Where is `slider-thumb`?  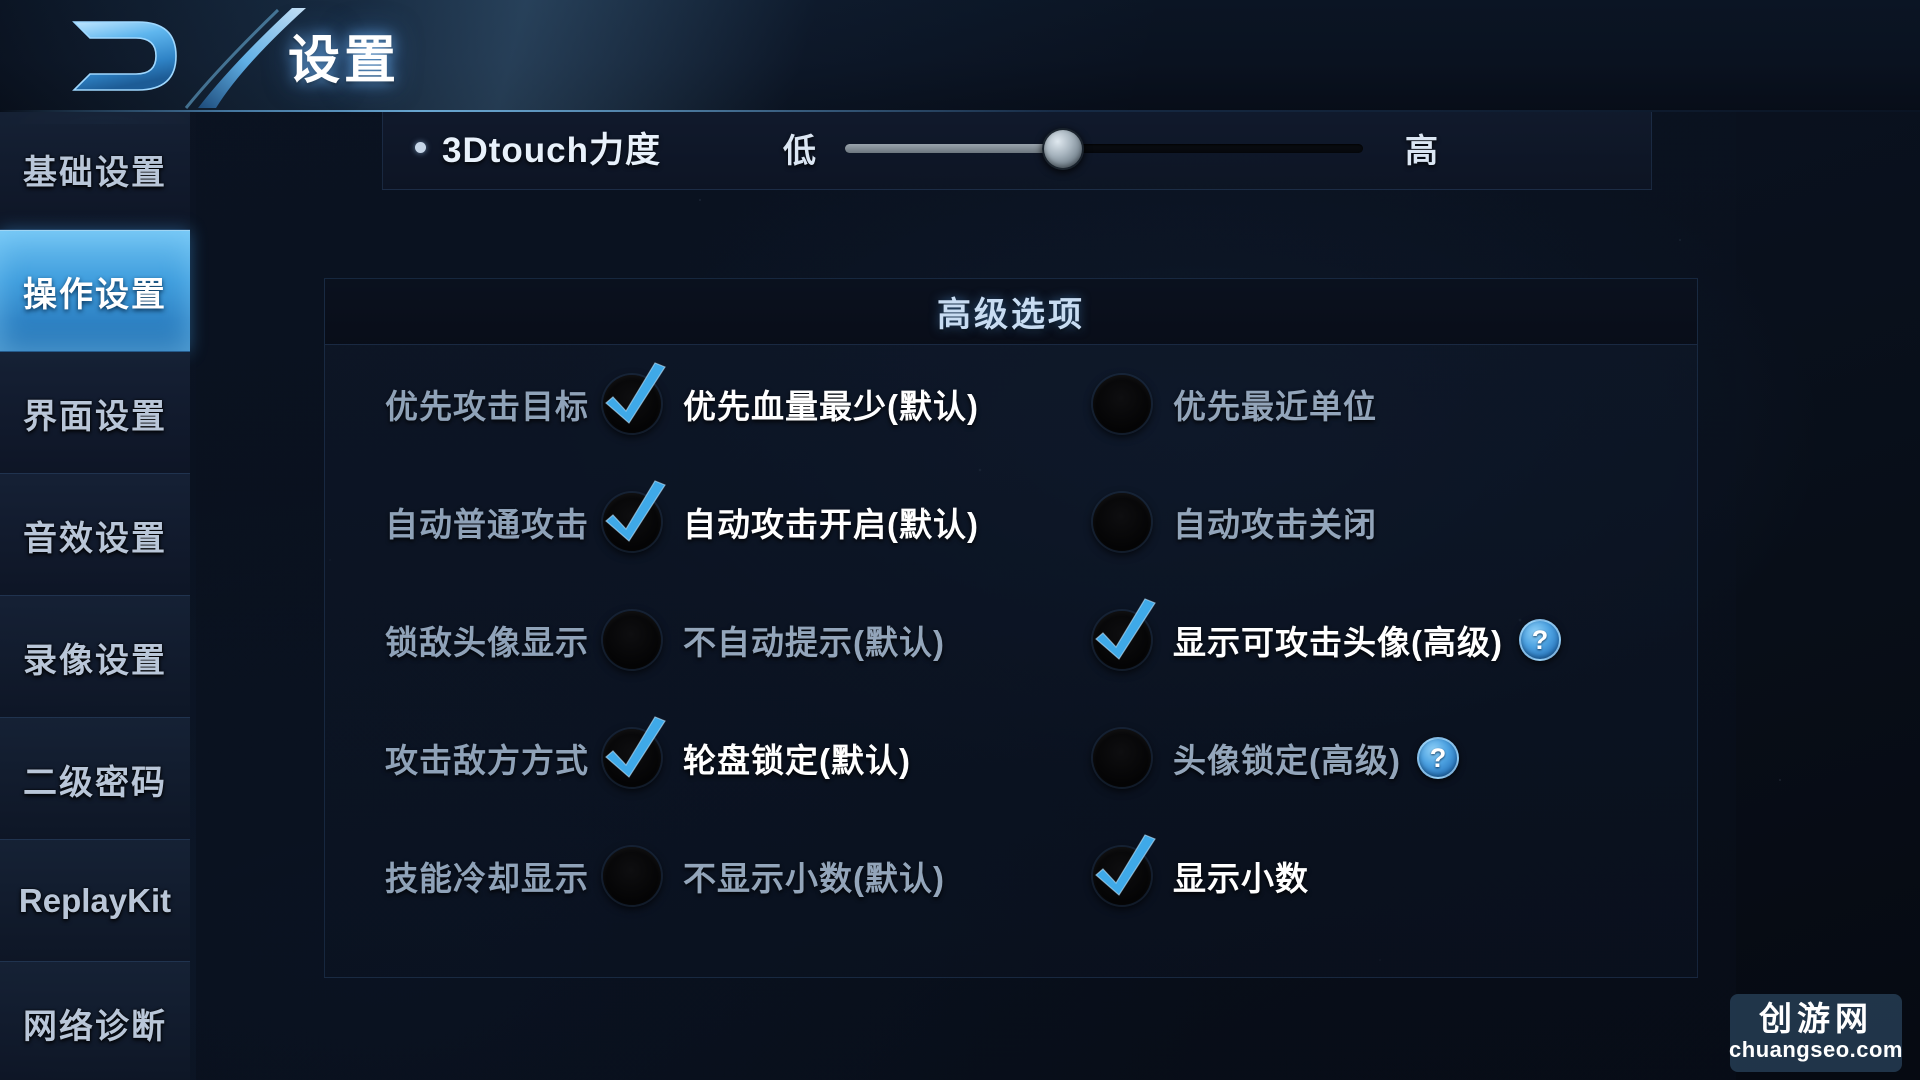
slider-thumb is located at coordinates (1062, 148).